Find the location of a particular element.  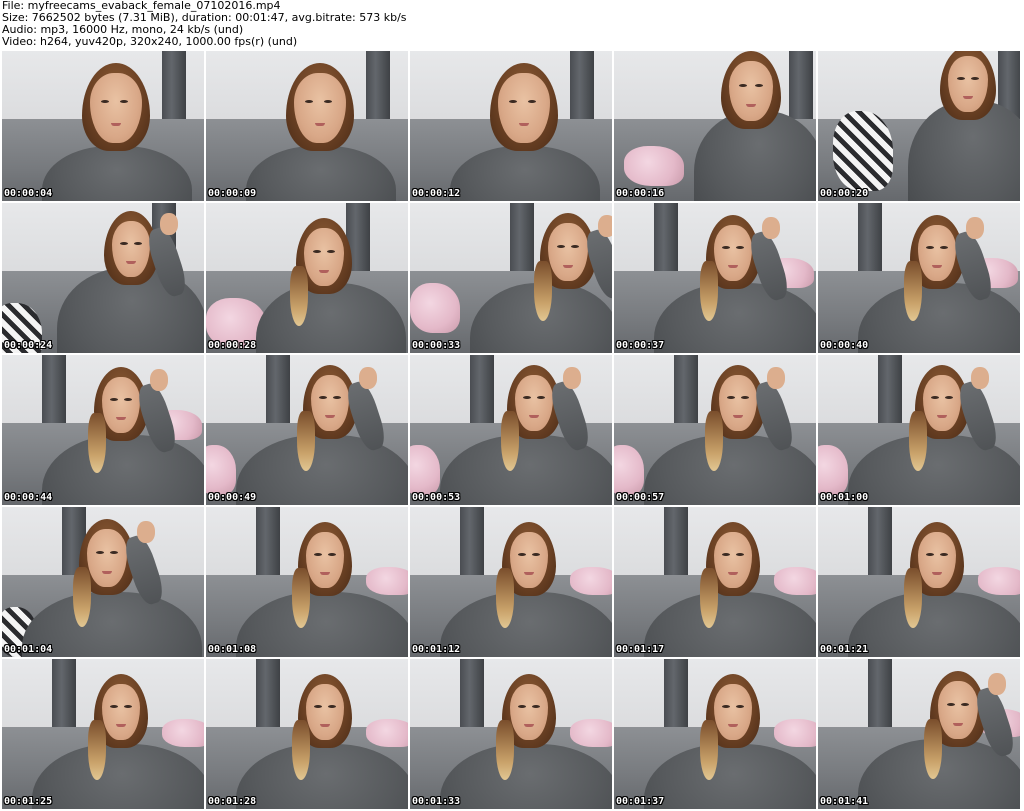

frame-timestamp: 00:00:24 is located at coordinates (28, 345).